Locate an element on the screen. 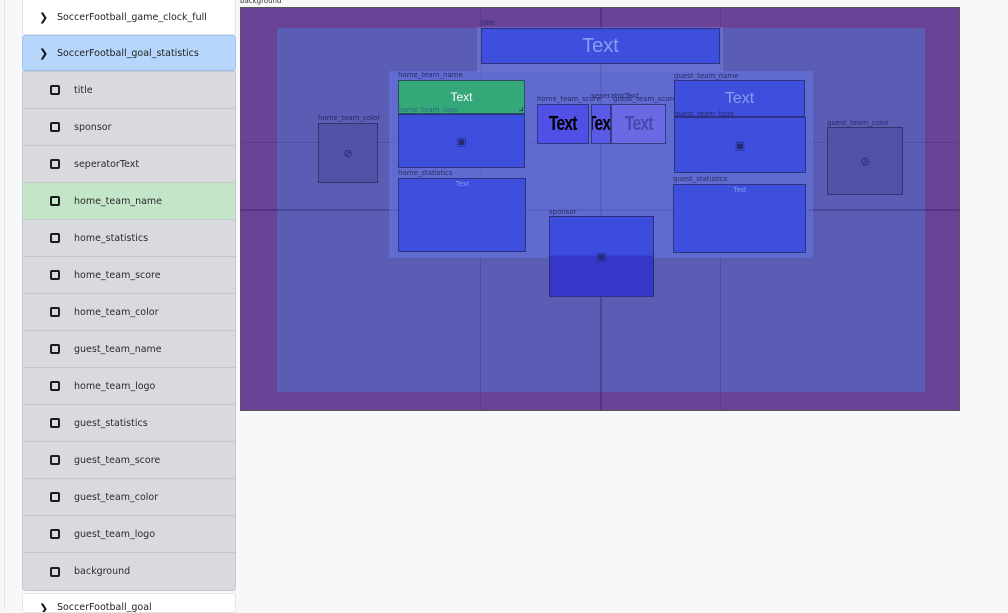 The height and width of the screenshot is (613, 1008). layer-item-guest-statistics: guest_statistics is located at coordinates (129, 423).